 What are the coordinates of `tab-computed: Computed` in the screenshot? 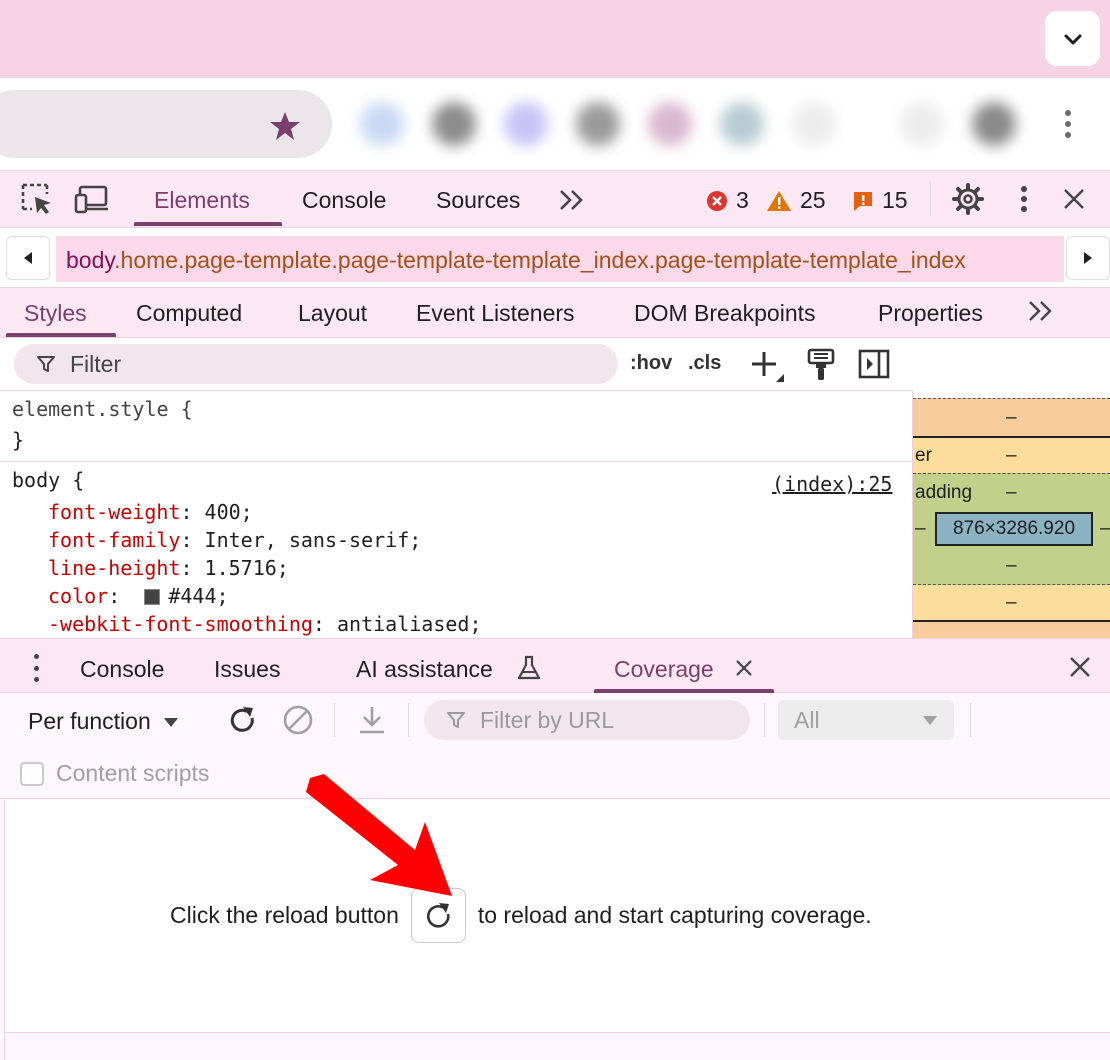 It's located at (189, 313).